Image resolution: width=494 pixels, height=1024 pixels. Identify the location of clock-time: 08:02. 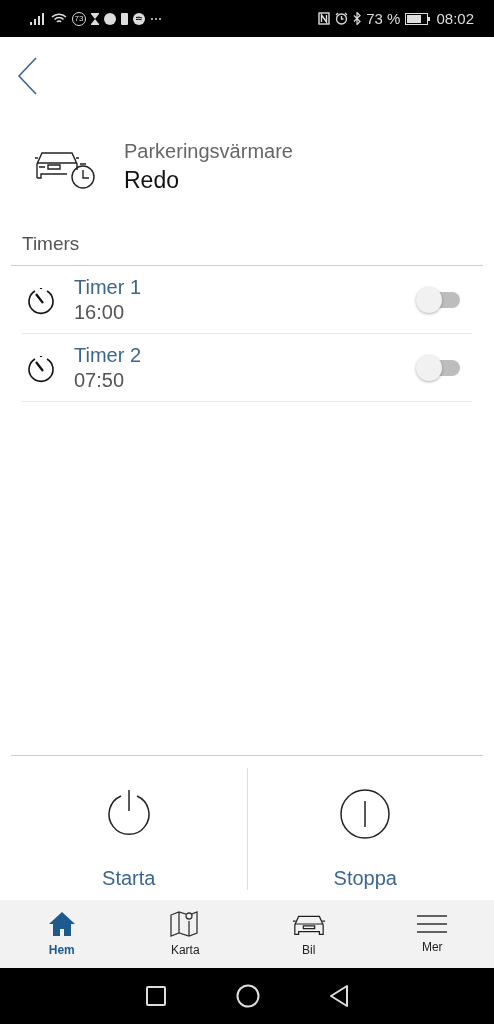
(455, 18).